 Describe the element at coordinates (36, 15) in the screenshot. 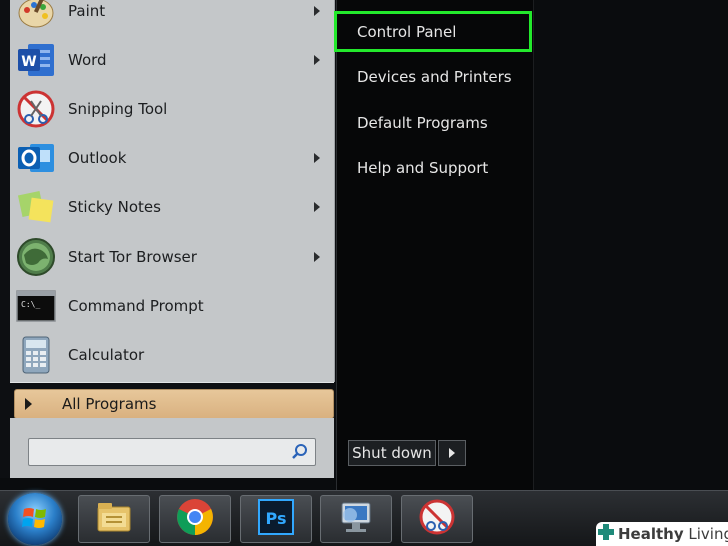

I see `paint-icon` at that location.